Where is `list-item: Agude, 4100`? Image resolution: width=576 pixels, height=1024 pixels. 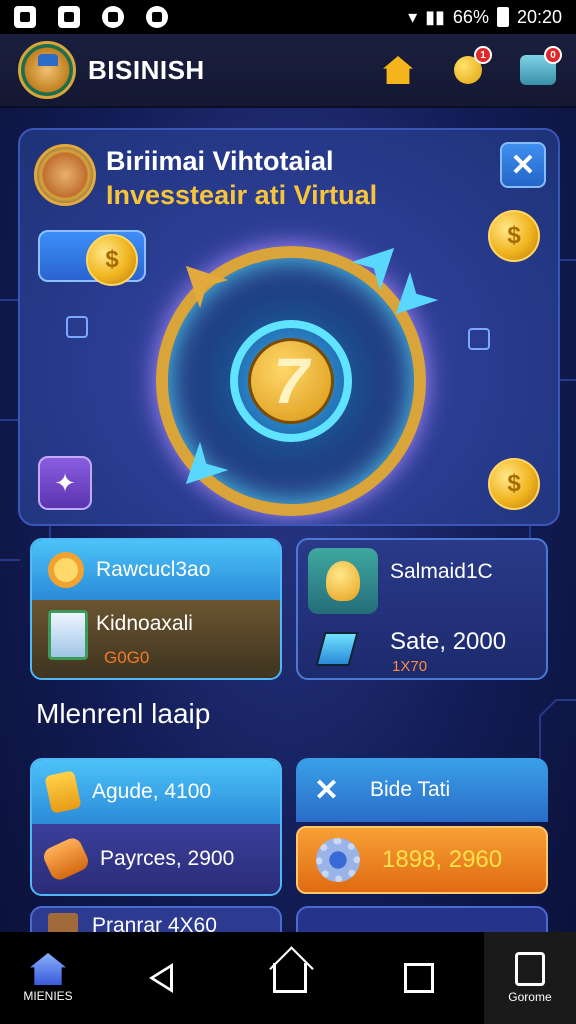 list-item: Agude, 4100 is located at coordinates (156, 792).